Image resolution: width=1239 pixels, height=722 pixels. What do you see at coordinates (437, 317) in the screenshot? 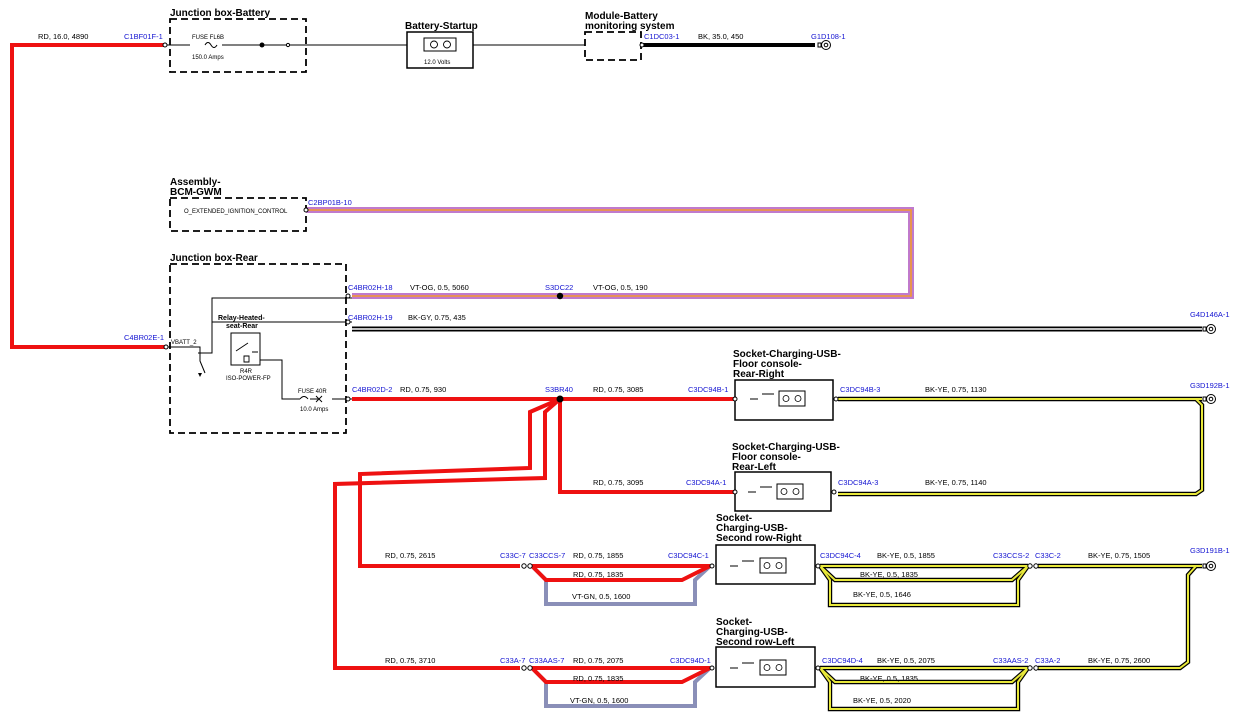
I see `wire-label: BK-GY, 0.75, 435` at bounding box center [437, 317].